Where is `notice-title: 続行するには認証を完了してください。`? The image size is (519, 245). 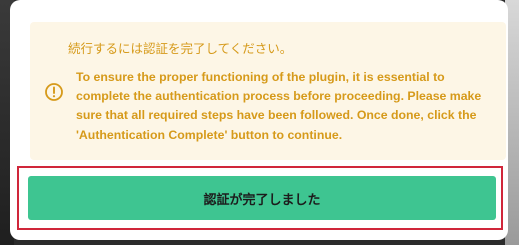 notice-title: 続行するには認証を完了してください。 is located at coordinates (180, 49).